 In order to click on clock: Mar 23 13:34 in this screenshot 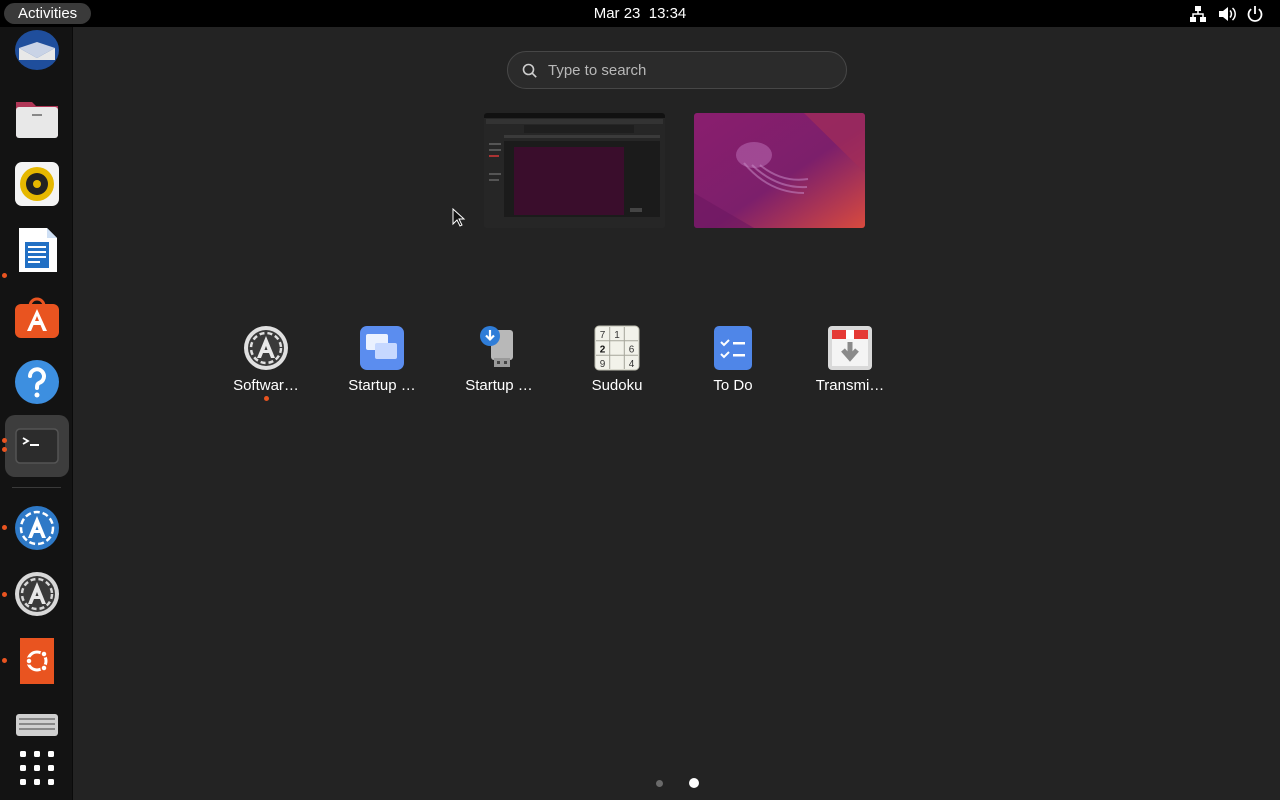, I will do `click(640, 13)`.